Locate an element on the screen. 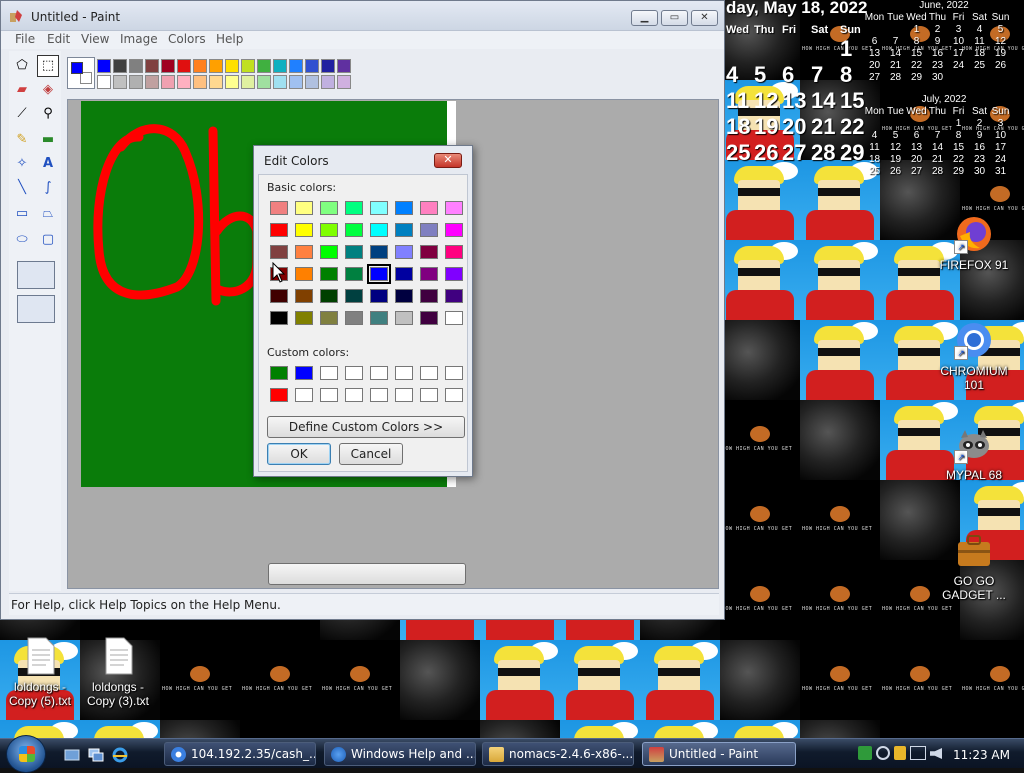  menu-edit: Edit is located at coordinates (58, 39).